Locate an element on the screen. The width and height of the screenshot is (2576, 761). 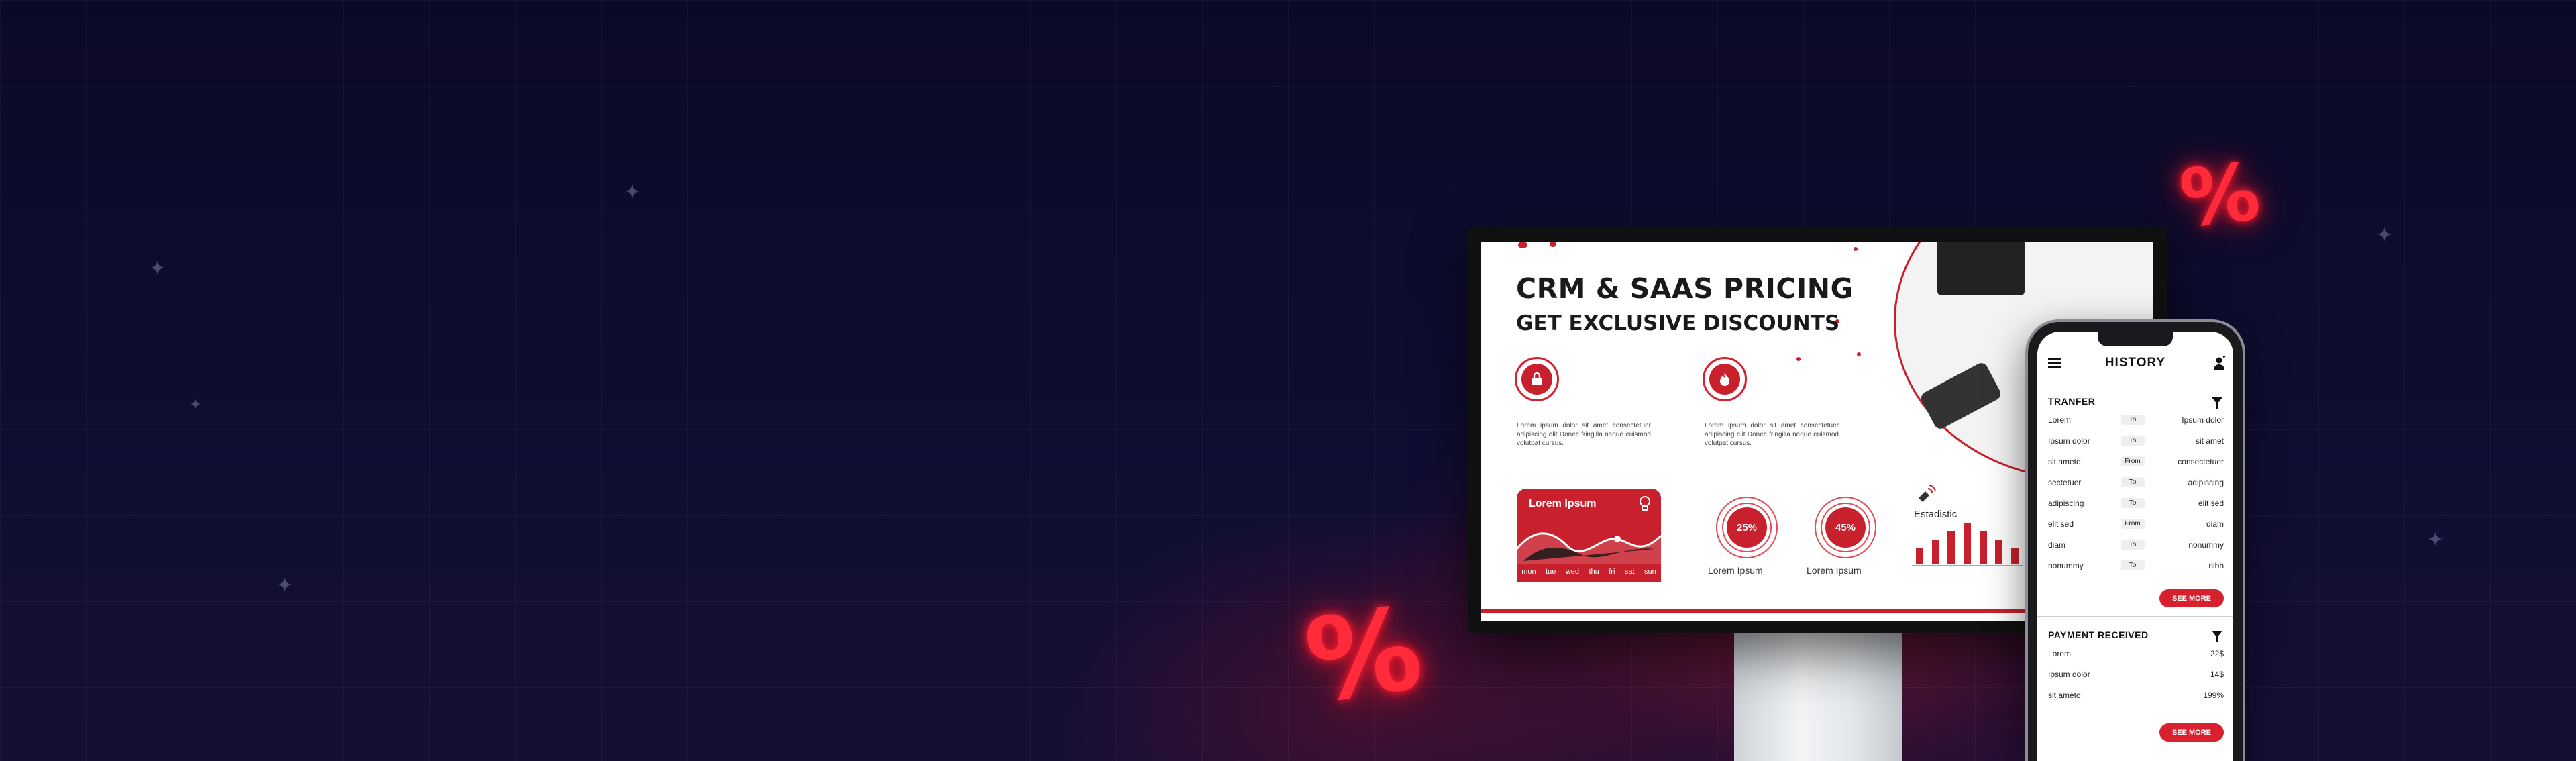
transfer-row: Ipsum dolor To sit amet is located at coordinates (2136, 441).